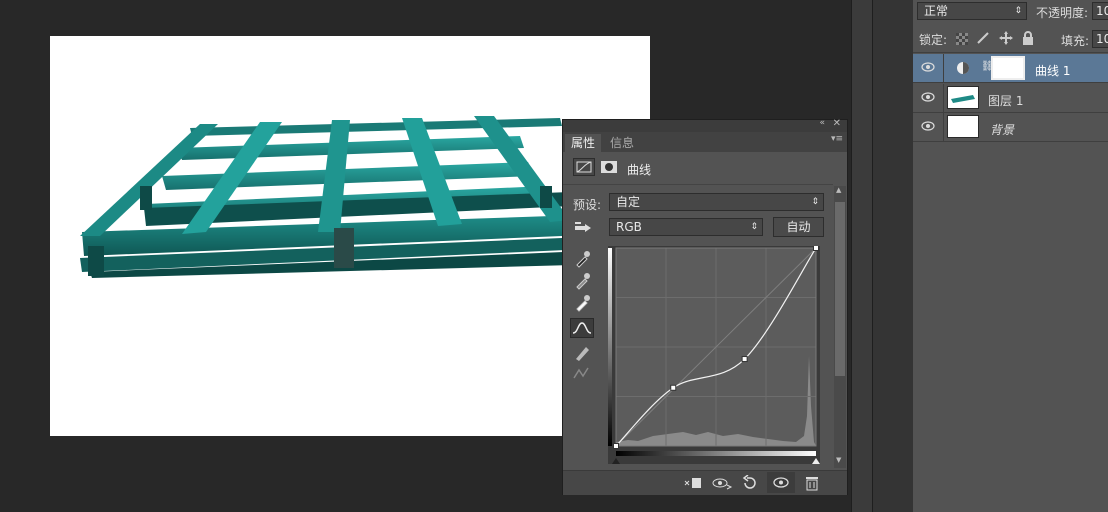 The width and height of the screenshot is (1108, 512). I want to click on close-icon: ✕, so click(837, 123).